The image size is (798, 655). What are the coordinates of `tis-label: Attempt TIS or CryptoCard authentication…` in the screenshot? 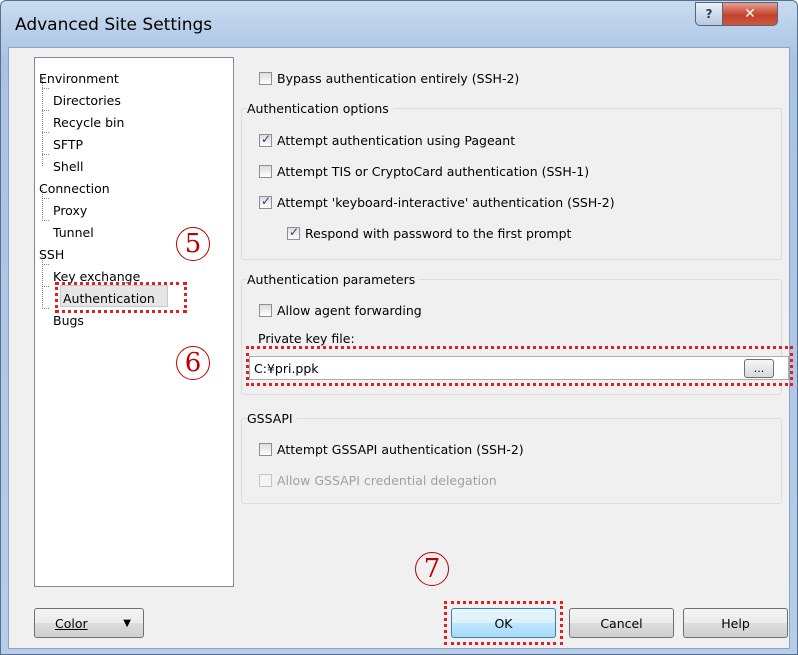 It's located at (433, 171).